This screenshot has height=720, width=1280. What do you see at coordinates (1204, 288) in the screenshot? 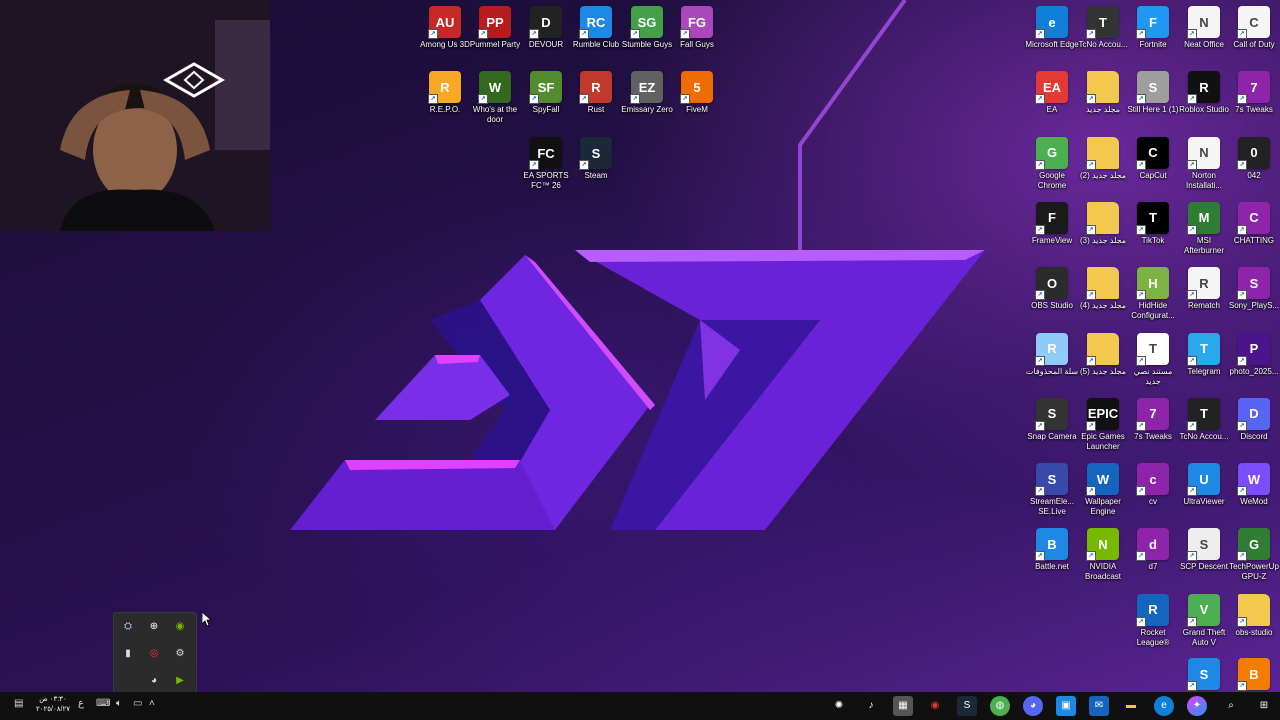
I see `desktop-icon: R ↗ Rematch` at bounding box center [1204, 288].